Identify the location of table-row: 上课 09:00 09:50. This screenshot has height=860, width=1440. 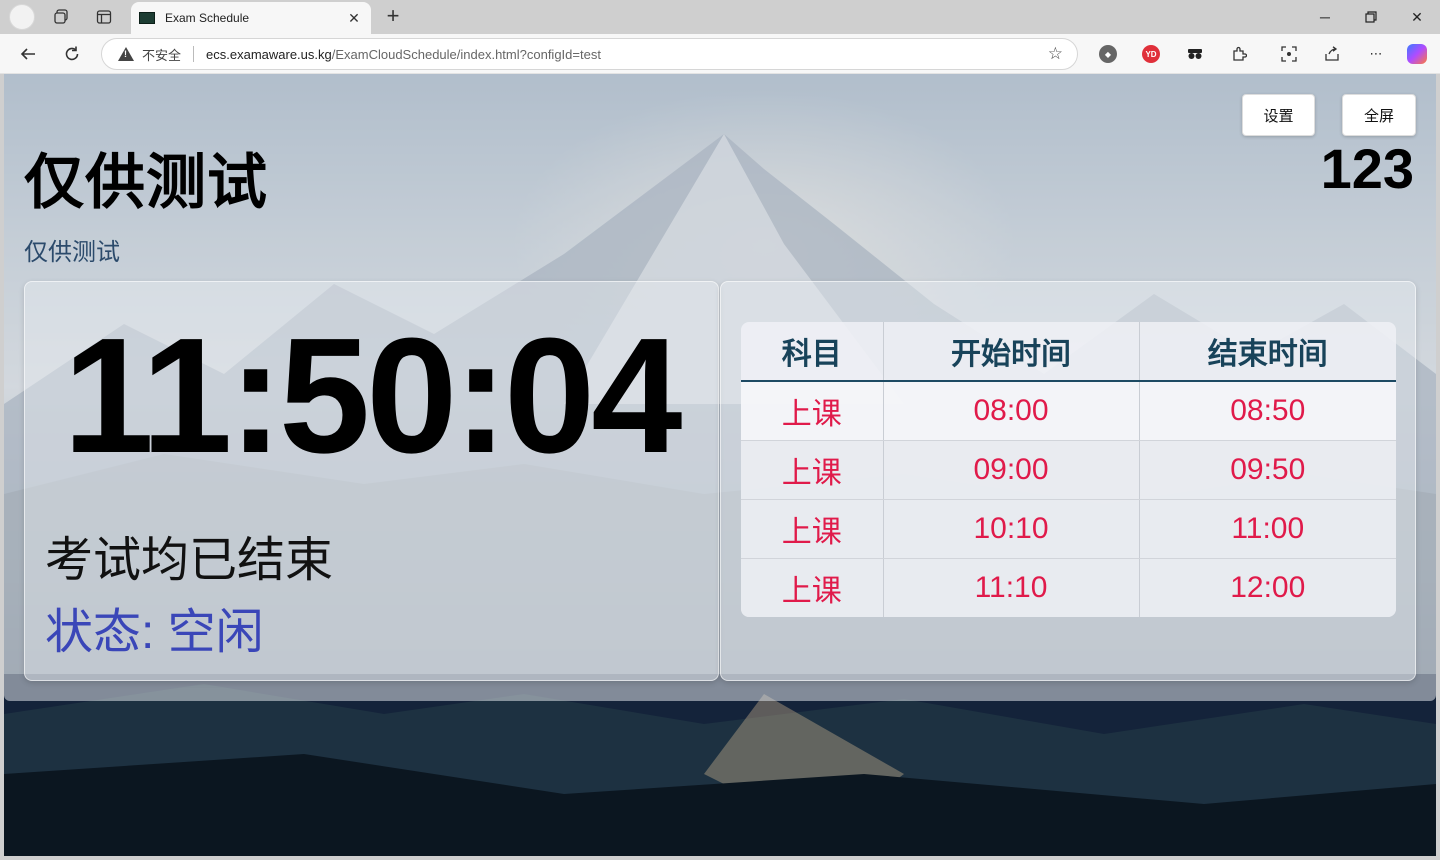
(1068, 470).